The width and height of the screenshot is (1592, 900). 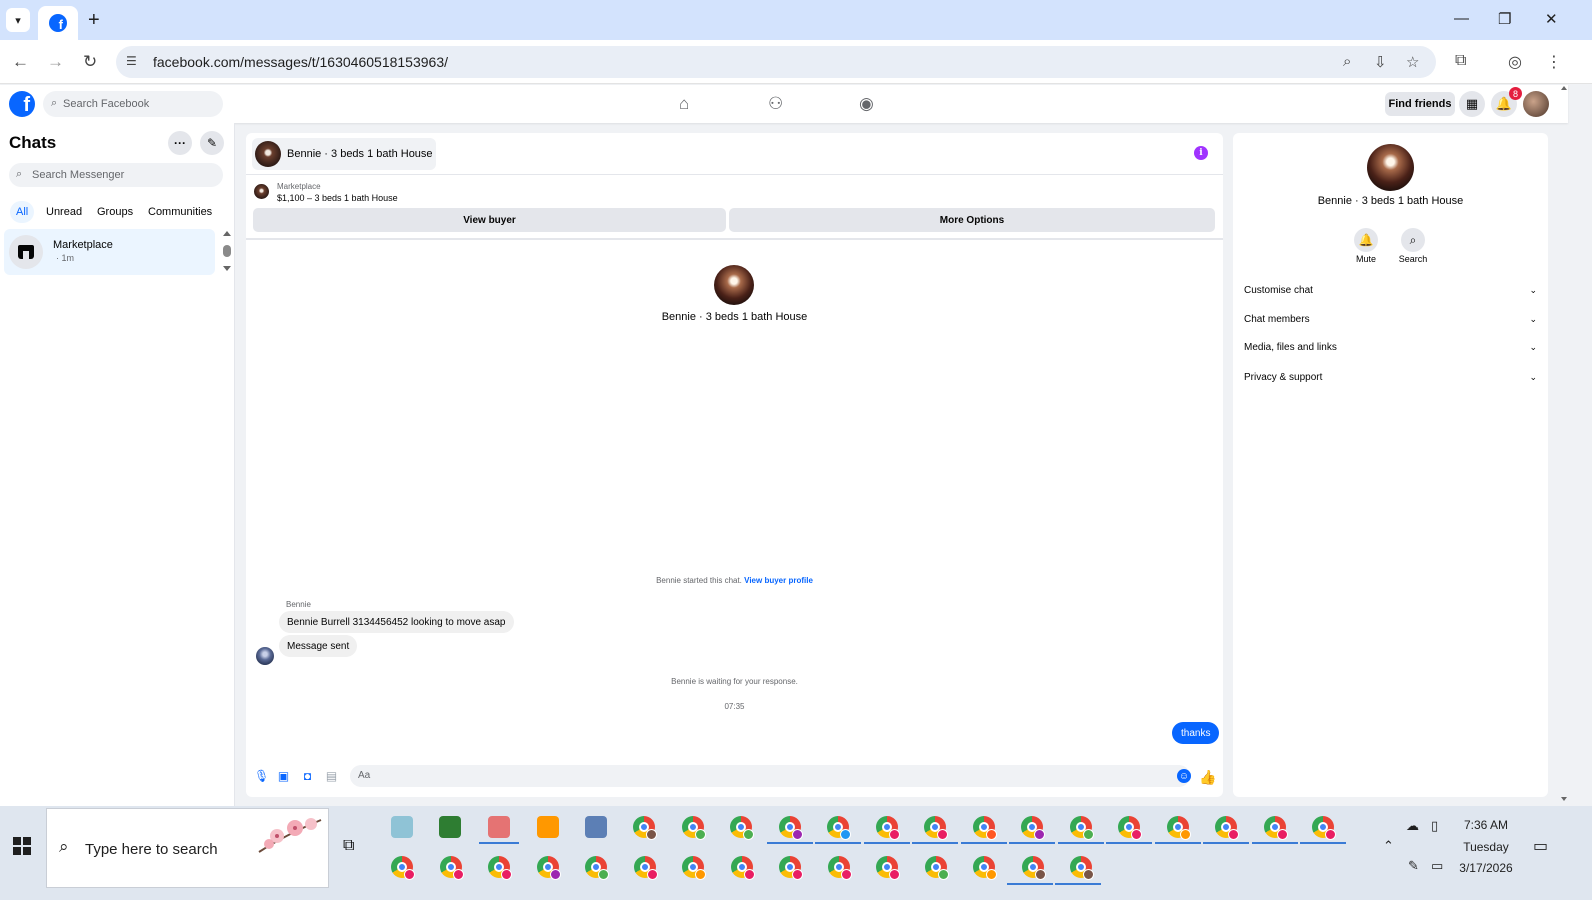 I want to click on snip-app-icon, so click(x=499, y=827).